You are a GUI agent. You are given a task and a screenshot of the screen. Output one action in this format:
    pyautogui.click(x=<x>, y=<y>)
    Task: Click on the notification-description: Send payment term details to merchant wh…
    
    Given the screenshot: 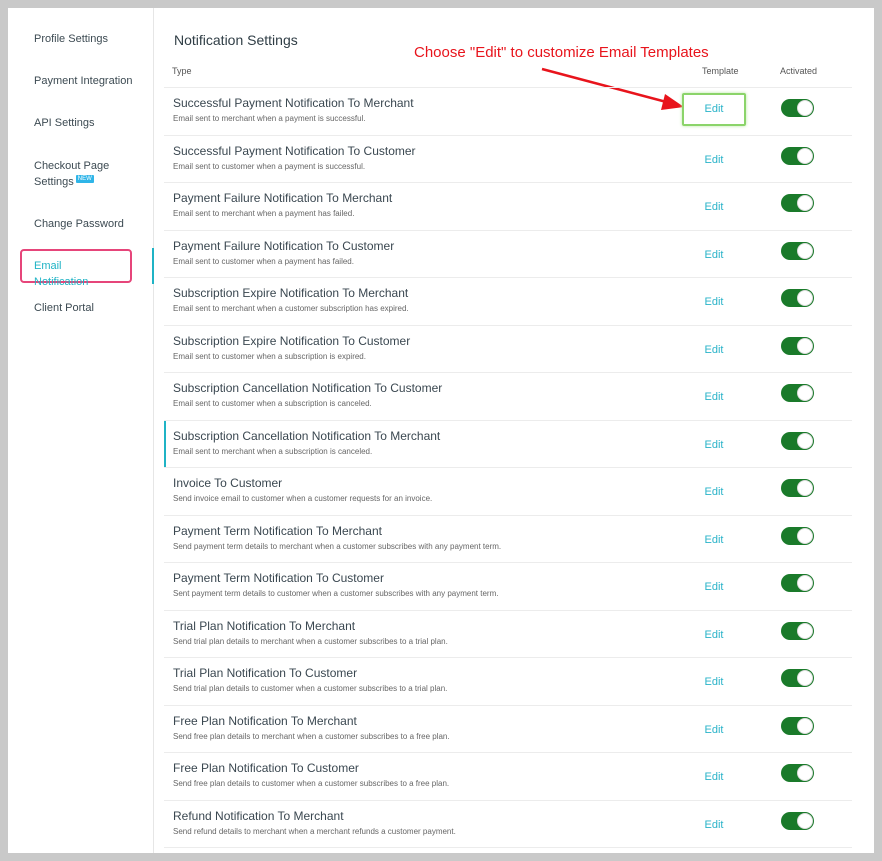 What is the action you would take?
    pyautogui.click(x=337, y=546)
    